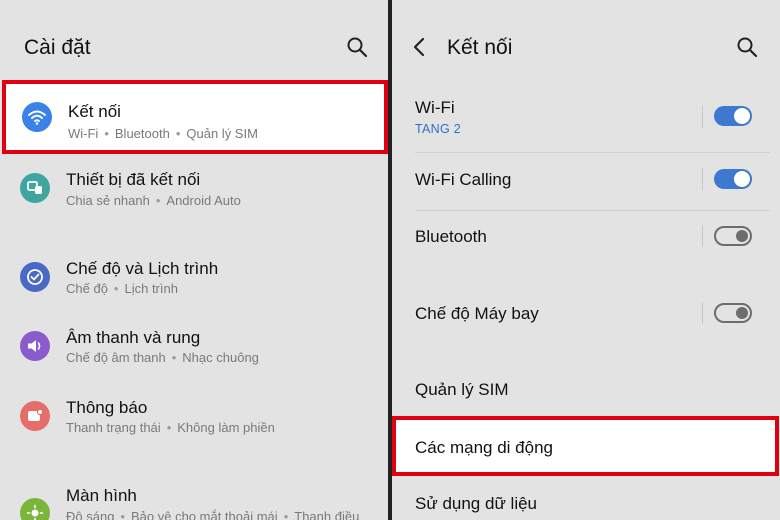  Describe the element at coordinates (194, 49) in the screenshot. I see `settings-header: Cài đặt` at that location.